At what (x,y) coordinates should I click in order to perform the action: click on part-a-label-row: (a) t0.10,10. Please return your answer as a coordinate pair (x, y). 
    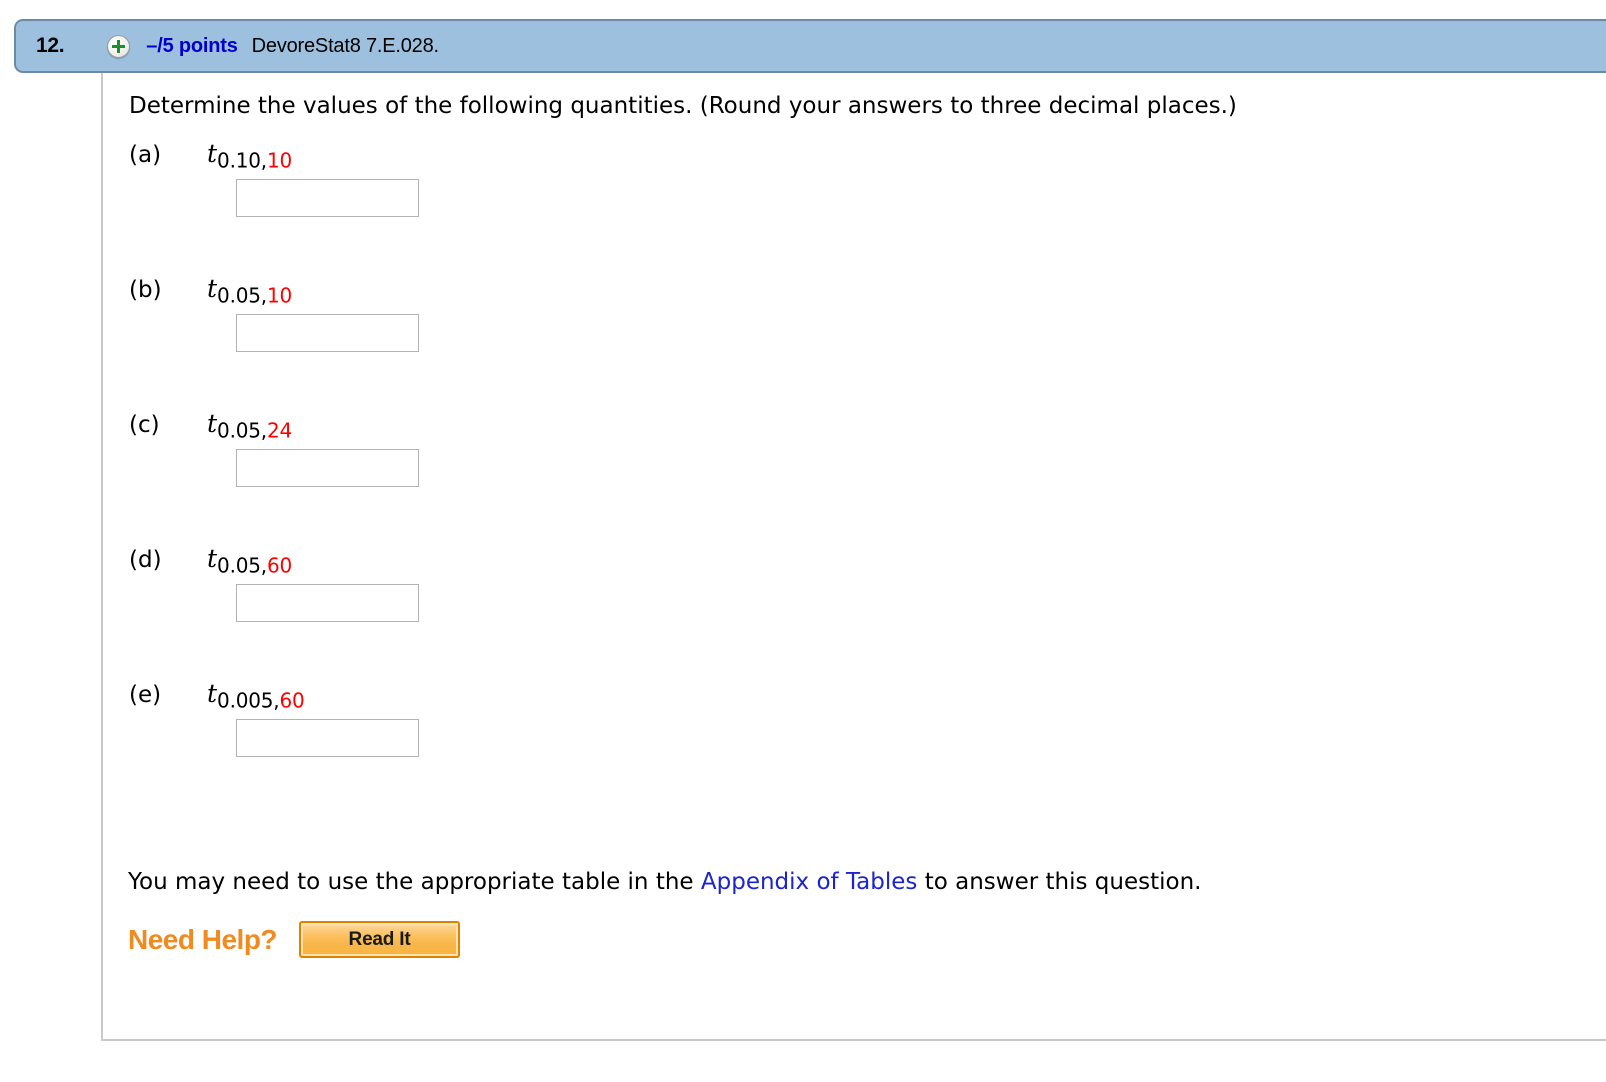
    Looking at the image, I should click on (210, 156).